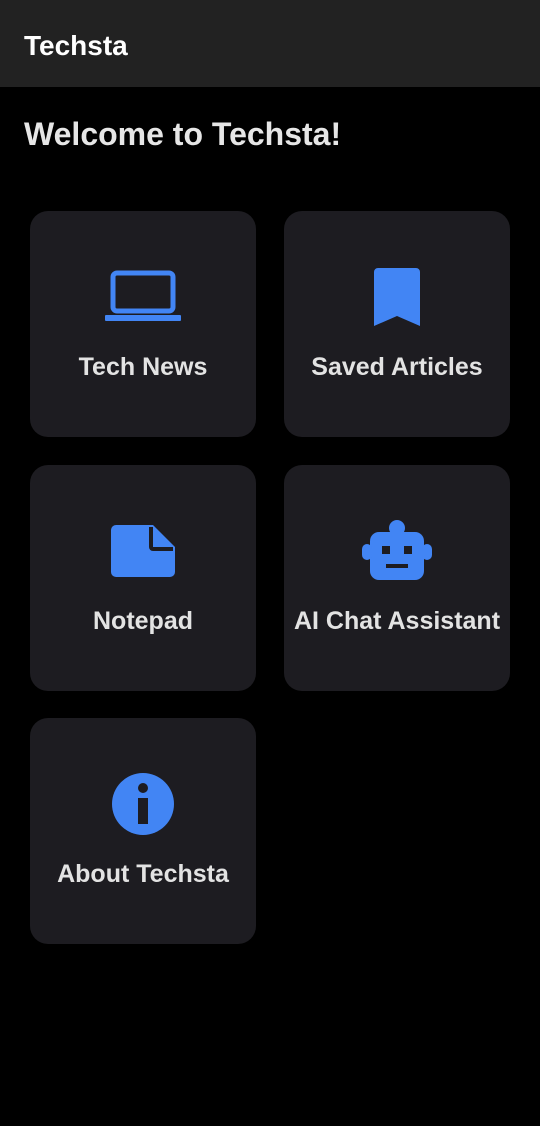  I want to click on note-icon, so click(143, 551).